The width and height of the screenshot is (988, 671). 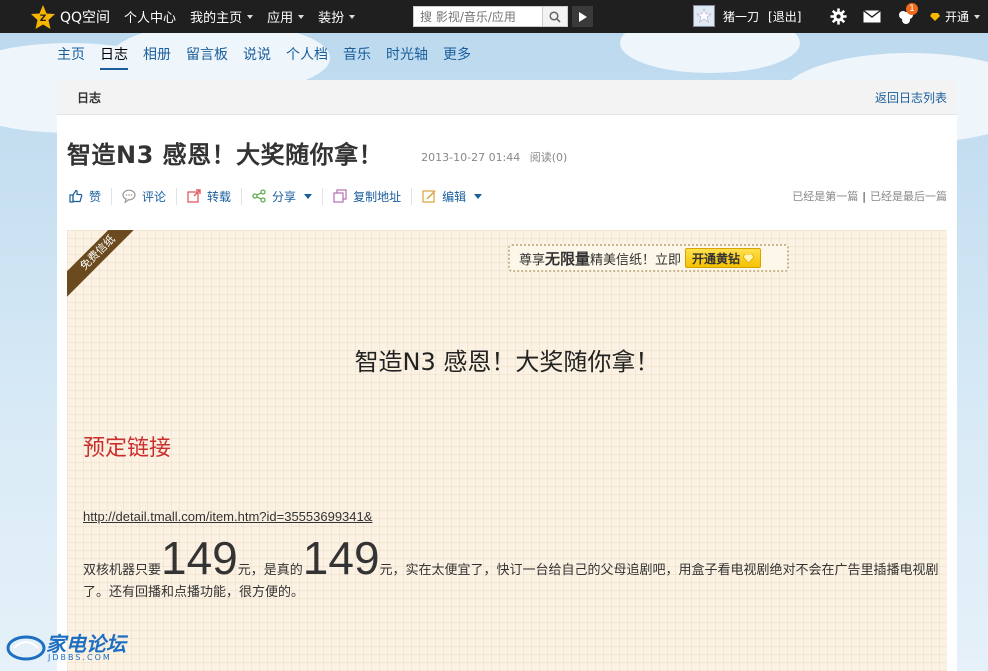 I want to click on repost-button: 转载, so click(x=210, y=196).